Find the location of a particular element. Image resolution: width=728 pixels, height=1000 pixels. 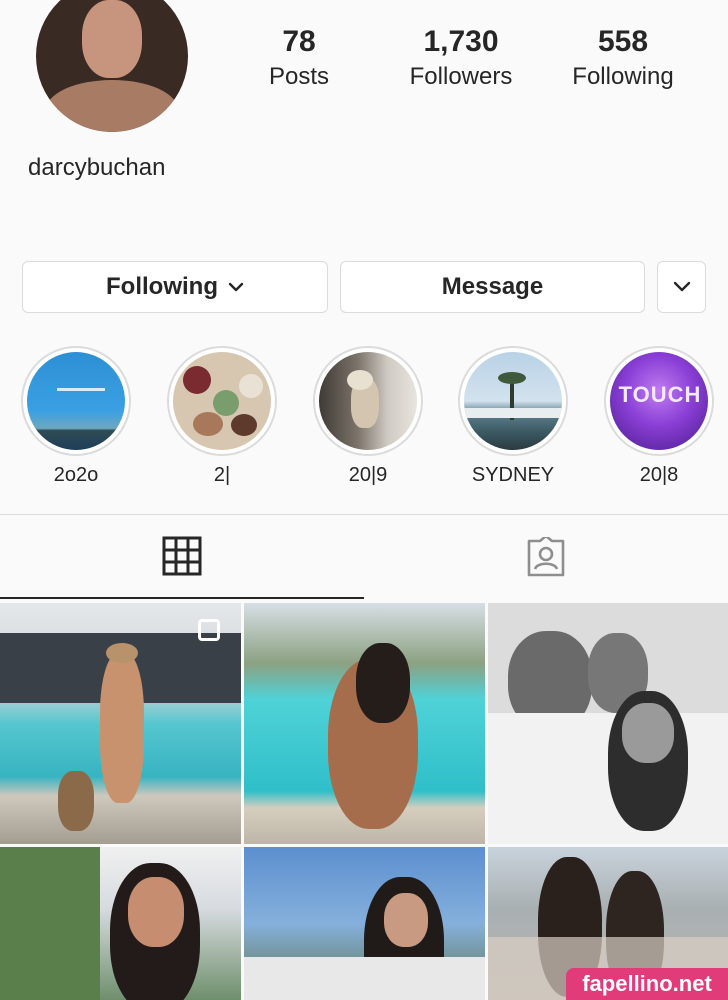

followers-count: 1,730 is located at coordinates (461, 41).